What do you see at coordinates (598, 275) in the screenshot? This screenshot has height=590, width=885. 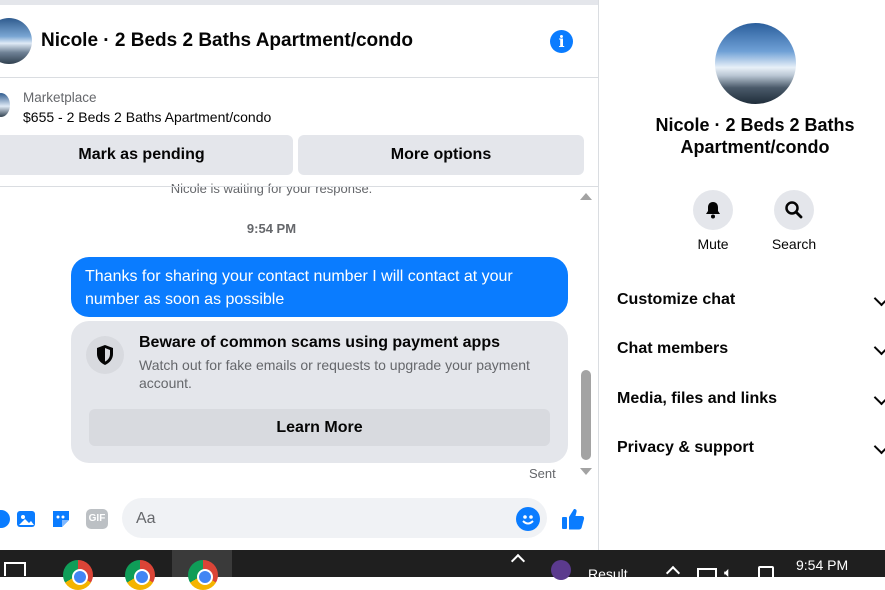 I see `panel-divider` at bounding box center [598, 275].